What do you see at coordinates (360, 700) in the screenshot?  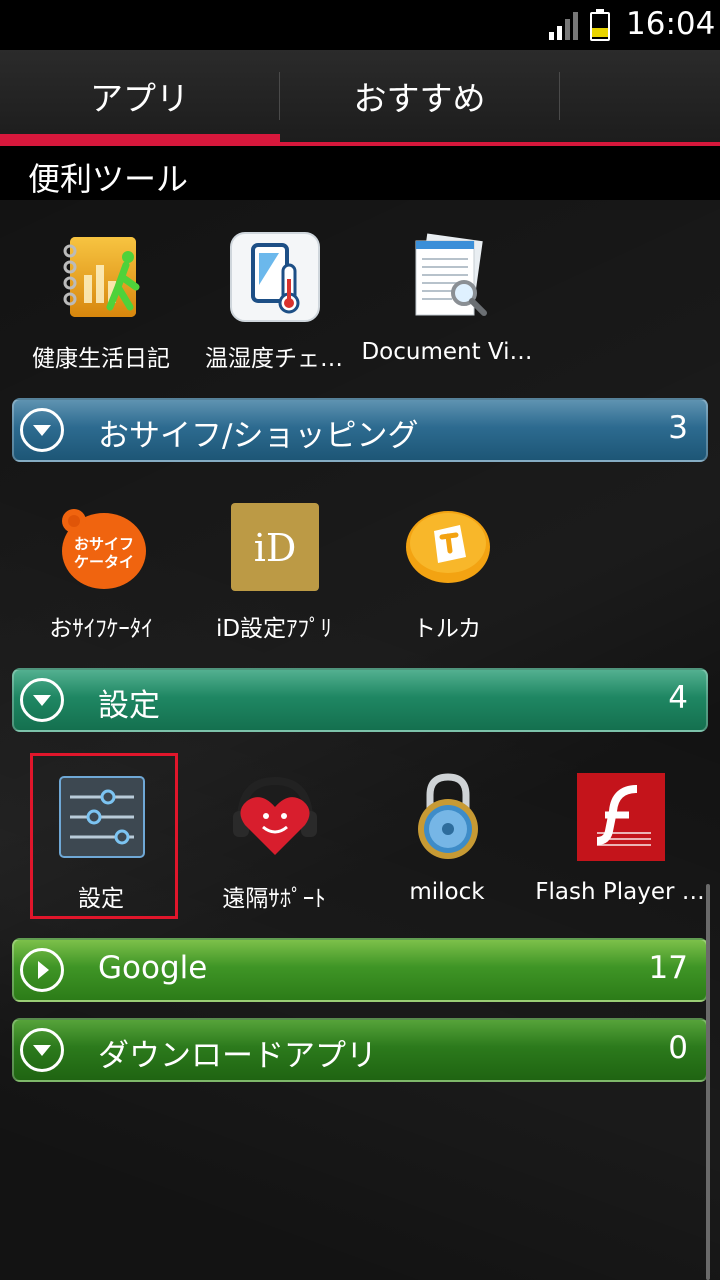 I see `category-settings: 設定 4` at bounding box center [360, 700].